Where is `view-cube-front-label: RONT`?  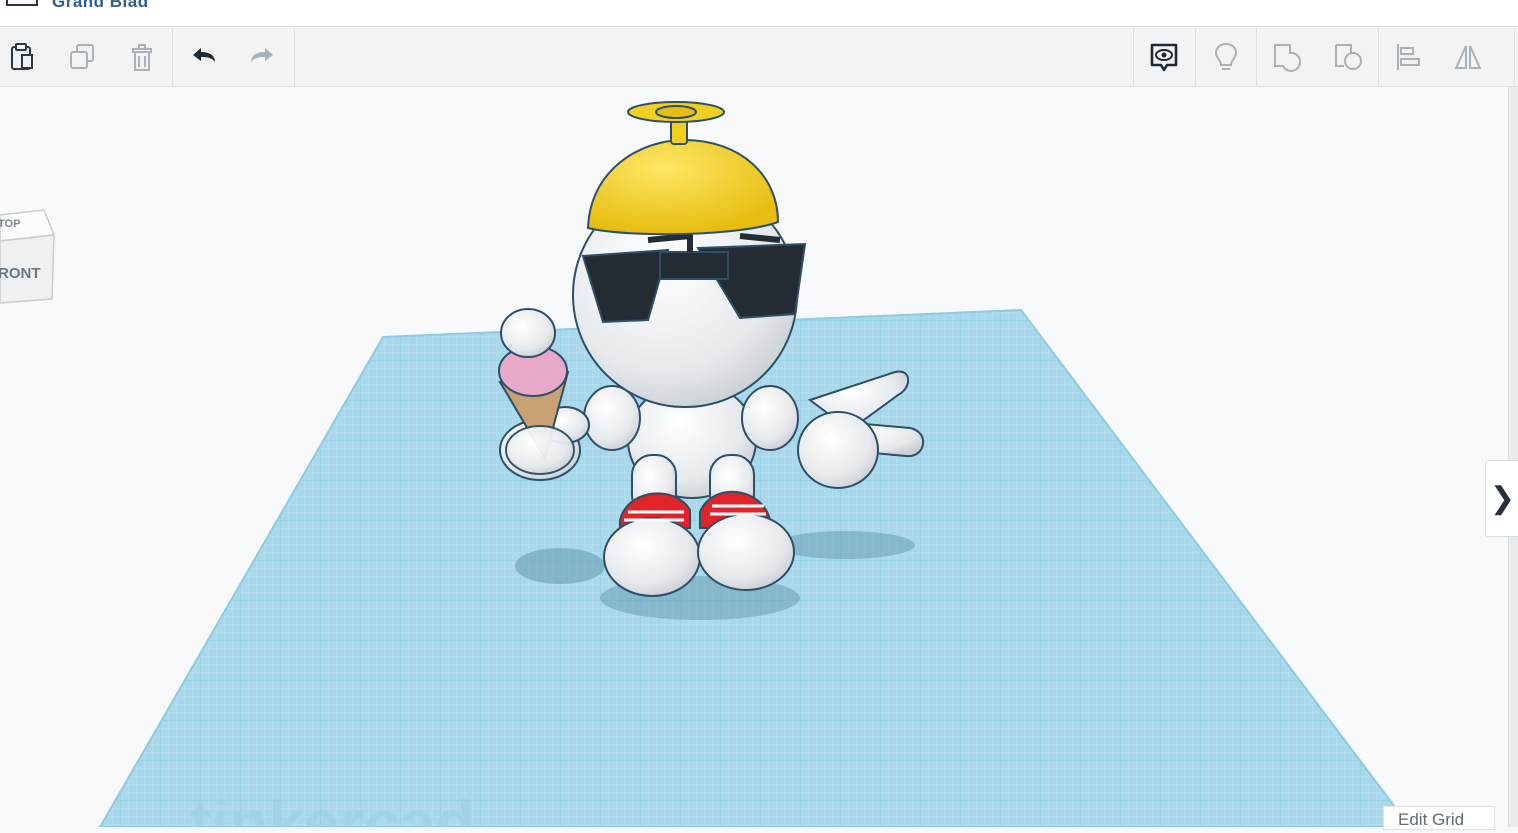
view-cube-front-label: RONT is located at coordinates (20, 273).